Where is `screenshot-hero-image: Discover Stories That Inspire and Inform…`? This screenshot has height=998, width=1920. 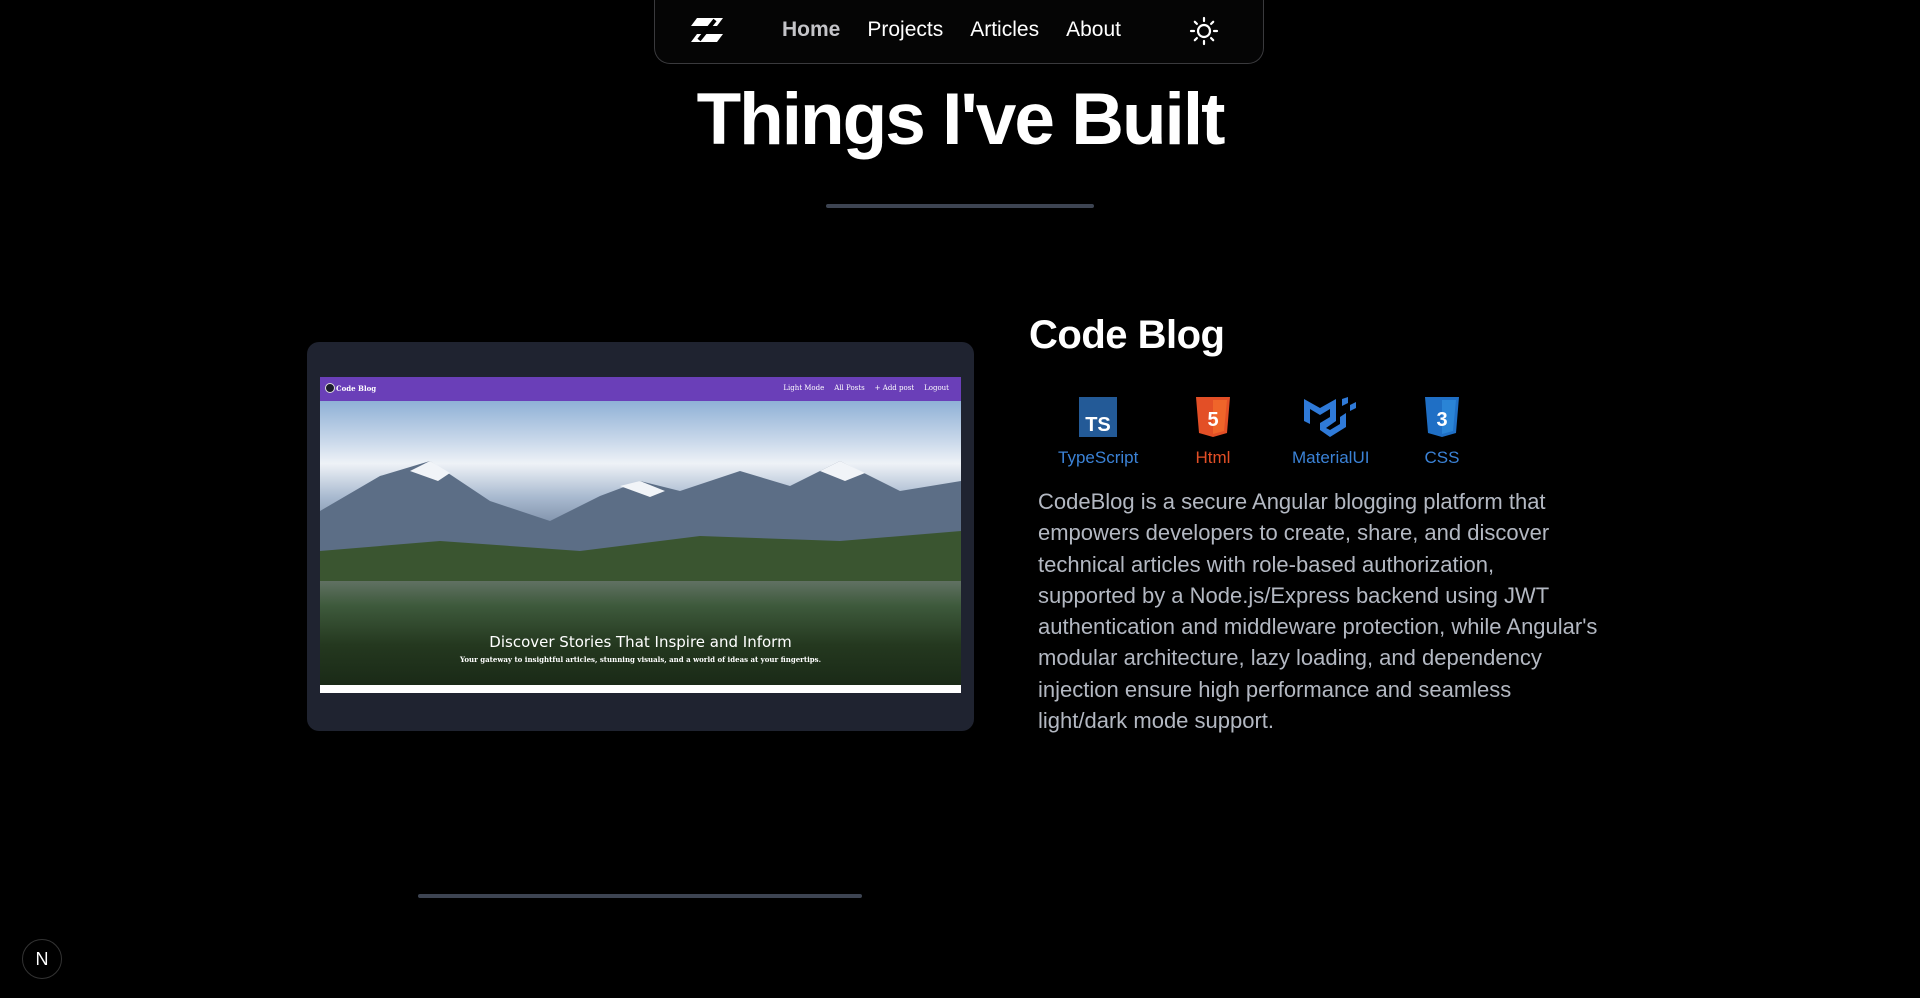 screenshot-hero-image: Discover Stories That Inspire and Inform… is located at coordinates (640, 543).